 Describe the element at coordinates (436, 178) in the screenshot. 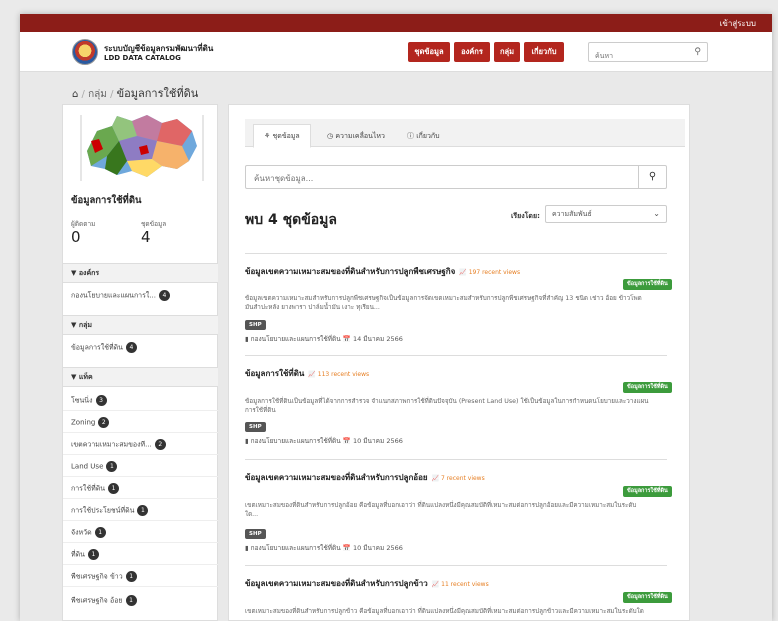

I see `dataset-search-input` at that location.